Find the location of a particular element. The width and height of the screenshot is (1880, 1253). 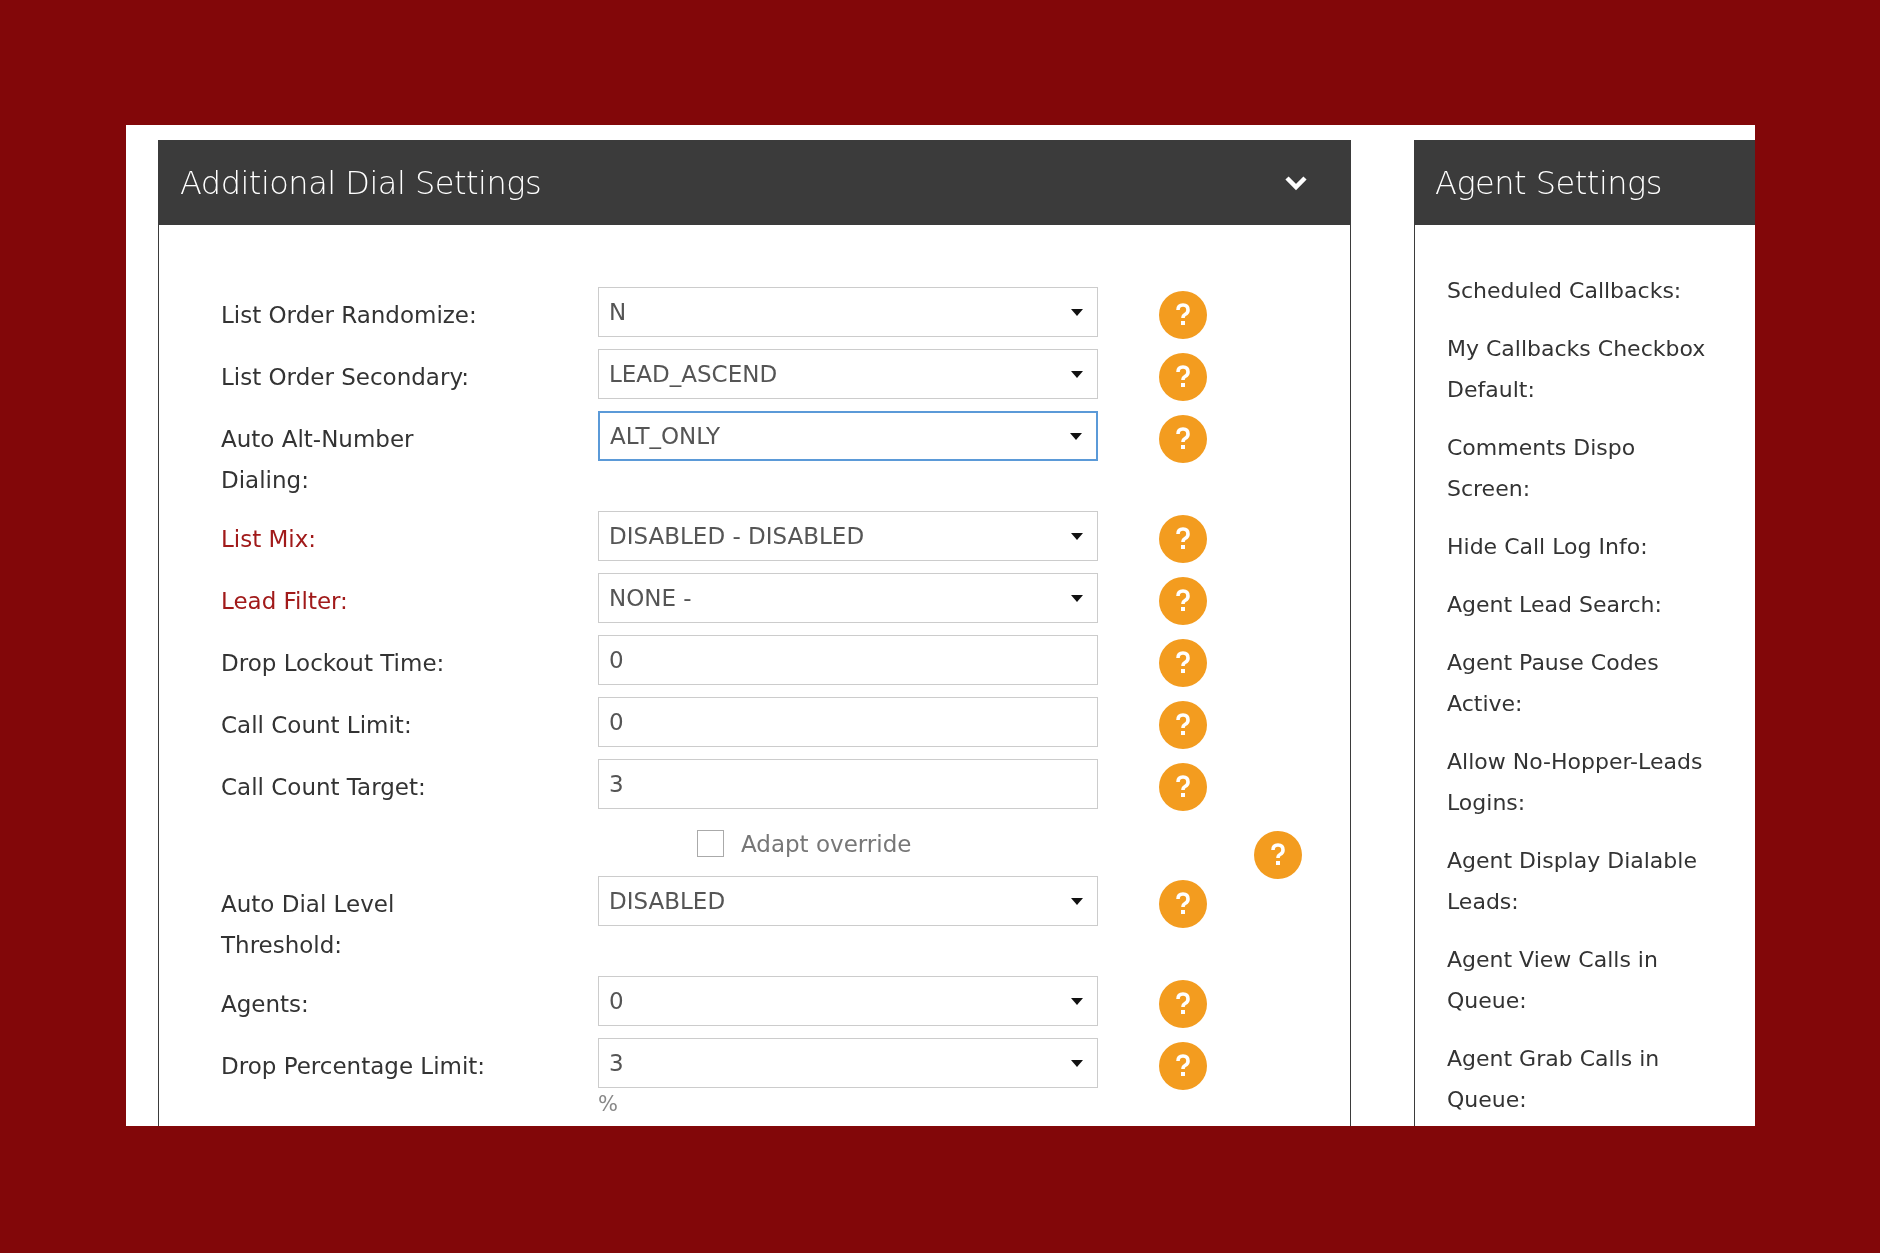

field-label: Call Count Target: is located at coordinates (324, 787).